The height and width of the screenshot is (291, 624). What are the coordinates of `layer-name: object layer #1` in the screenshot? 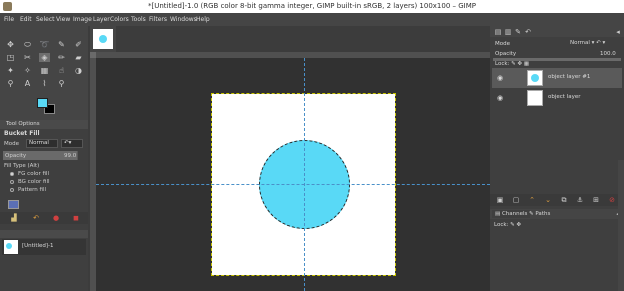 It's located at (569, 77).